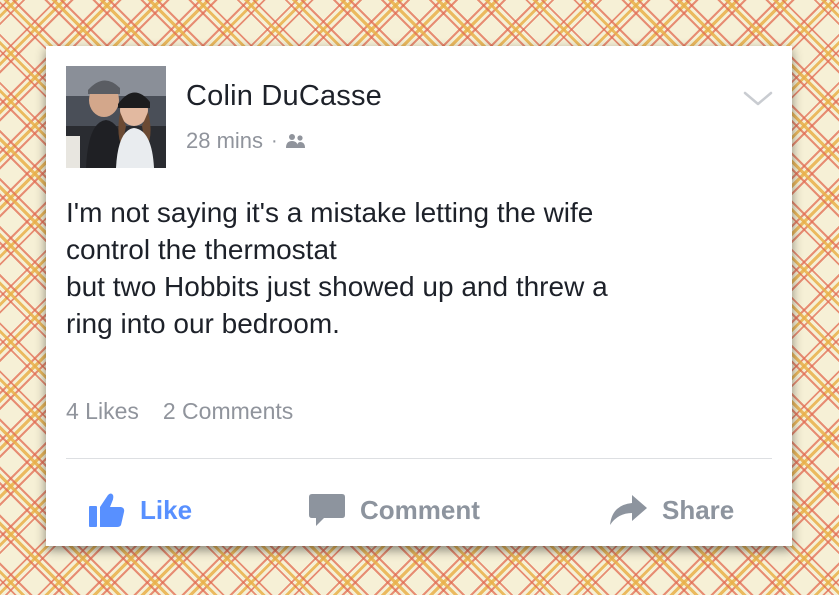 This screenshot has height=595, width=839. I want to click on post-text-line: ring into our bedroom., so click(203, 323).